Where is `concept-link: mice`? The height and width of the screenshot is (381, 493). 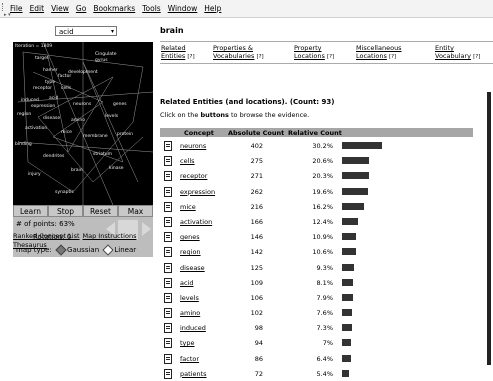
concept-link: mice is located at coordinates (188, 207).